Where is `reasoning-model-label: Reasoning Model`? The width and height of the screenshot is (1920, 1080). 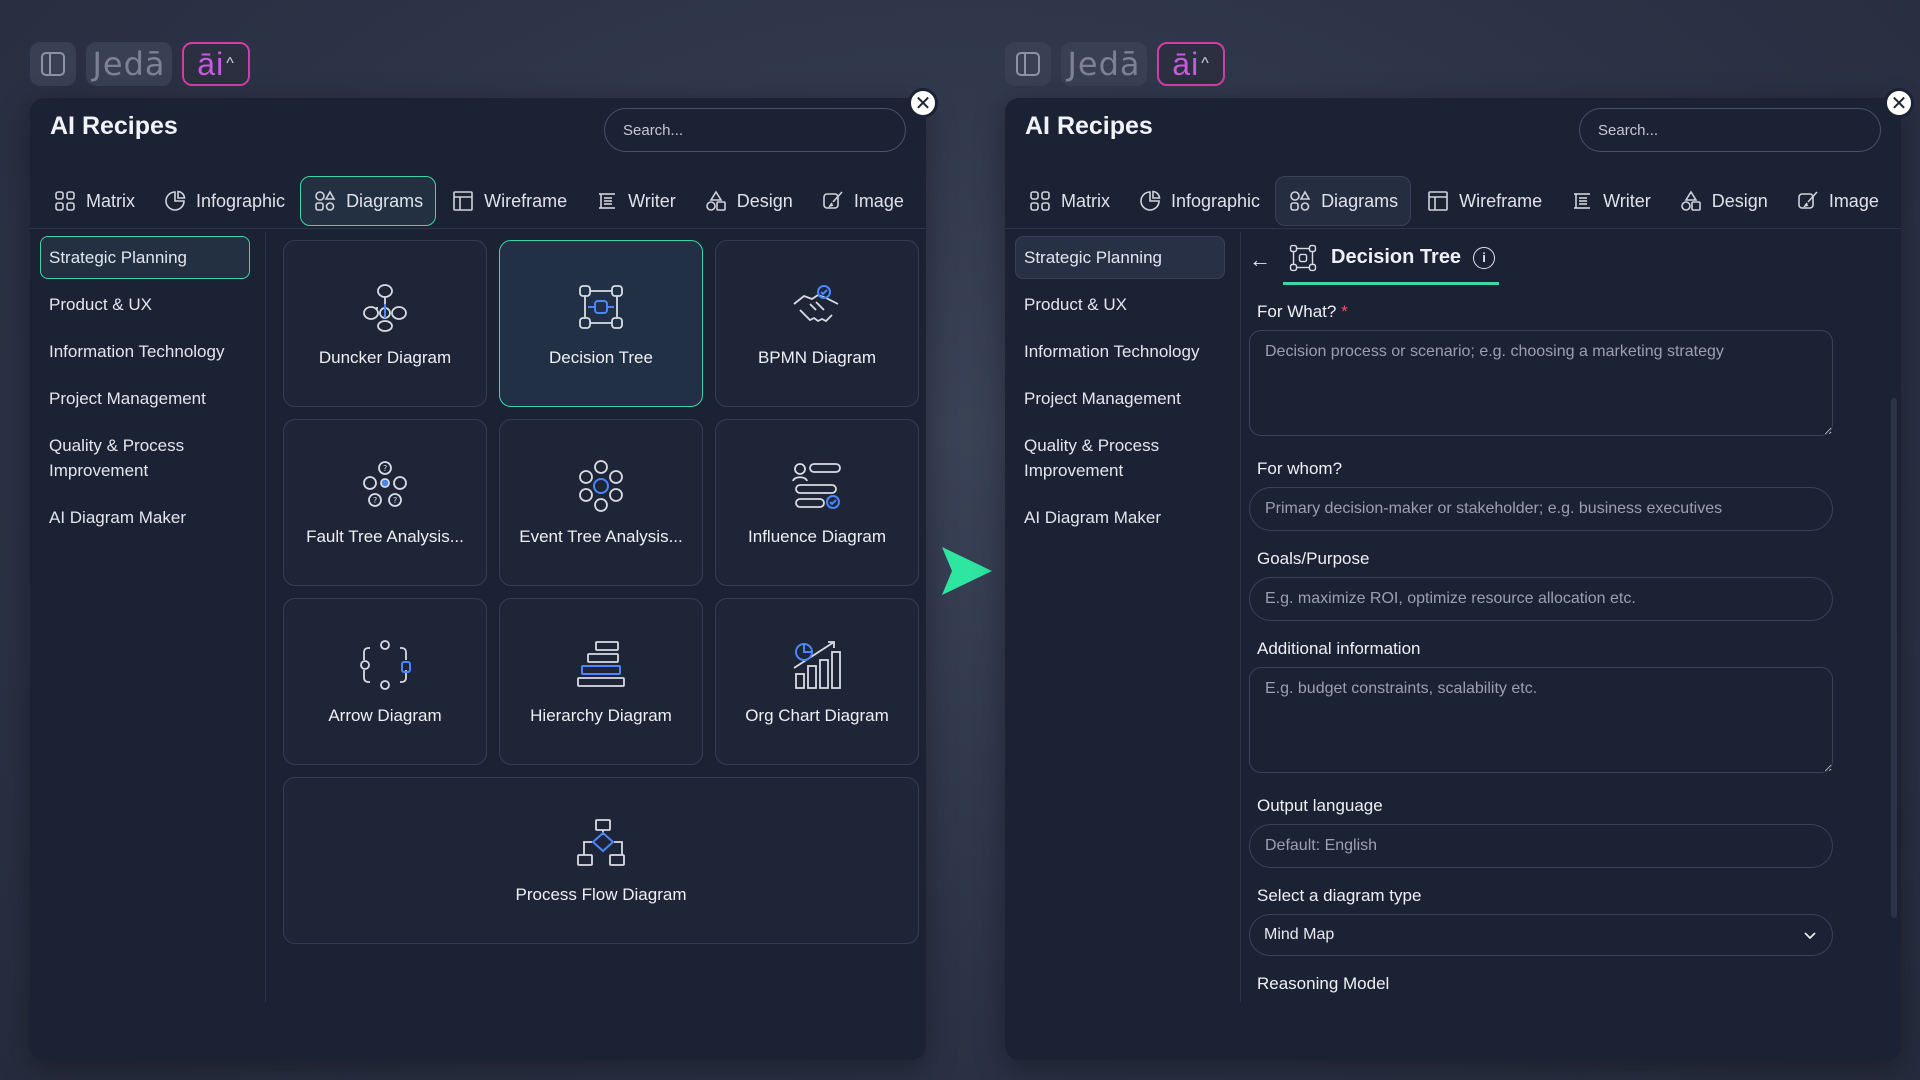 reasoning-model-label: Reasoning Model is located at coordinates (1323, 983).